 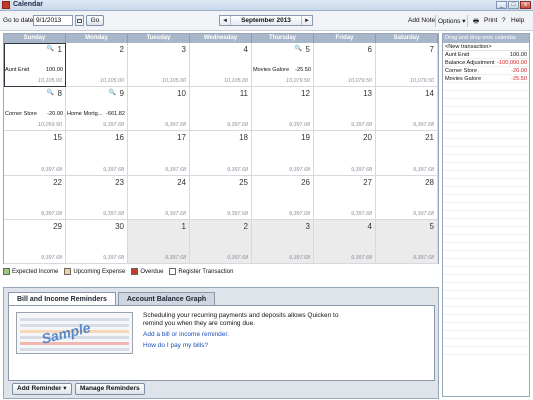 What do you see at coordinates (282, 70) in the screenshot?
I see `calendar-transaction: Movies Galore -25.50` at bounding box center [282, 70].